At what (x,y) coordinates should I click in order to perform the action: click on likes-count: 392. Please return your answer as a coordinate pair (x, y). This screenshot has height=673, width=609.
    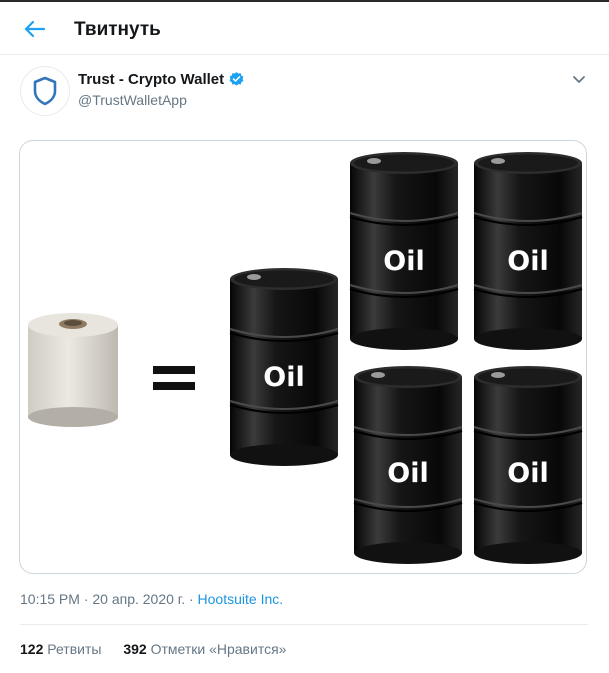
    Looking at the image, I should click on (135, 649).